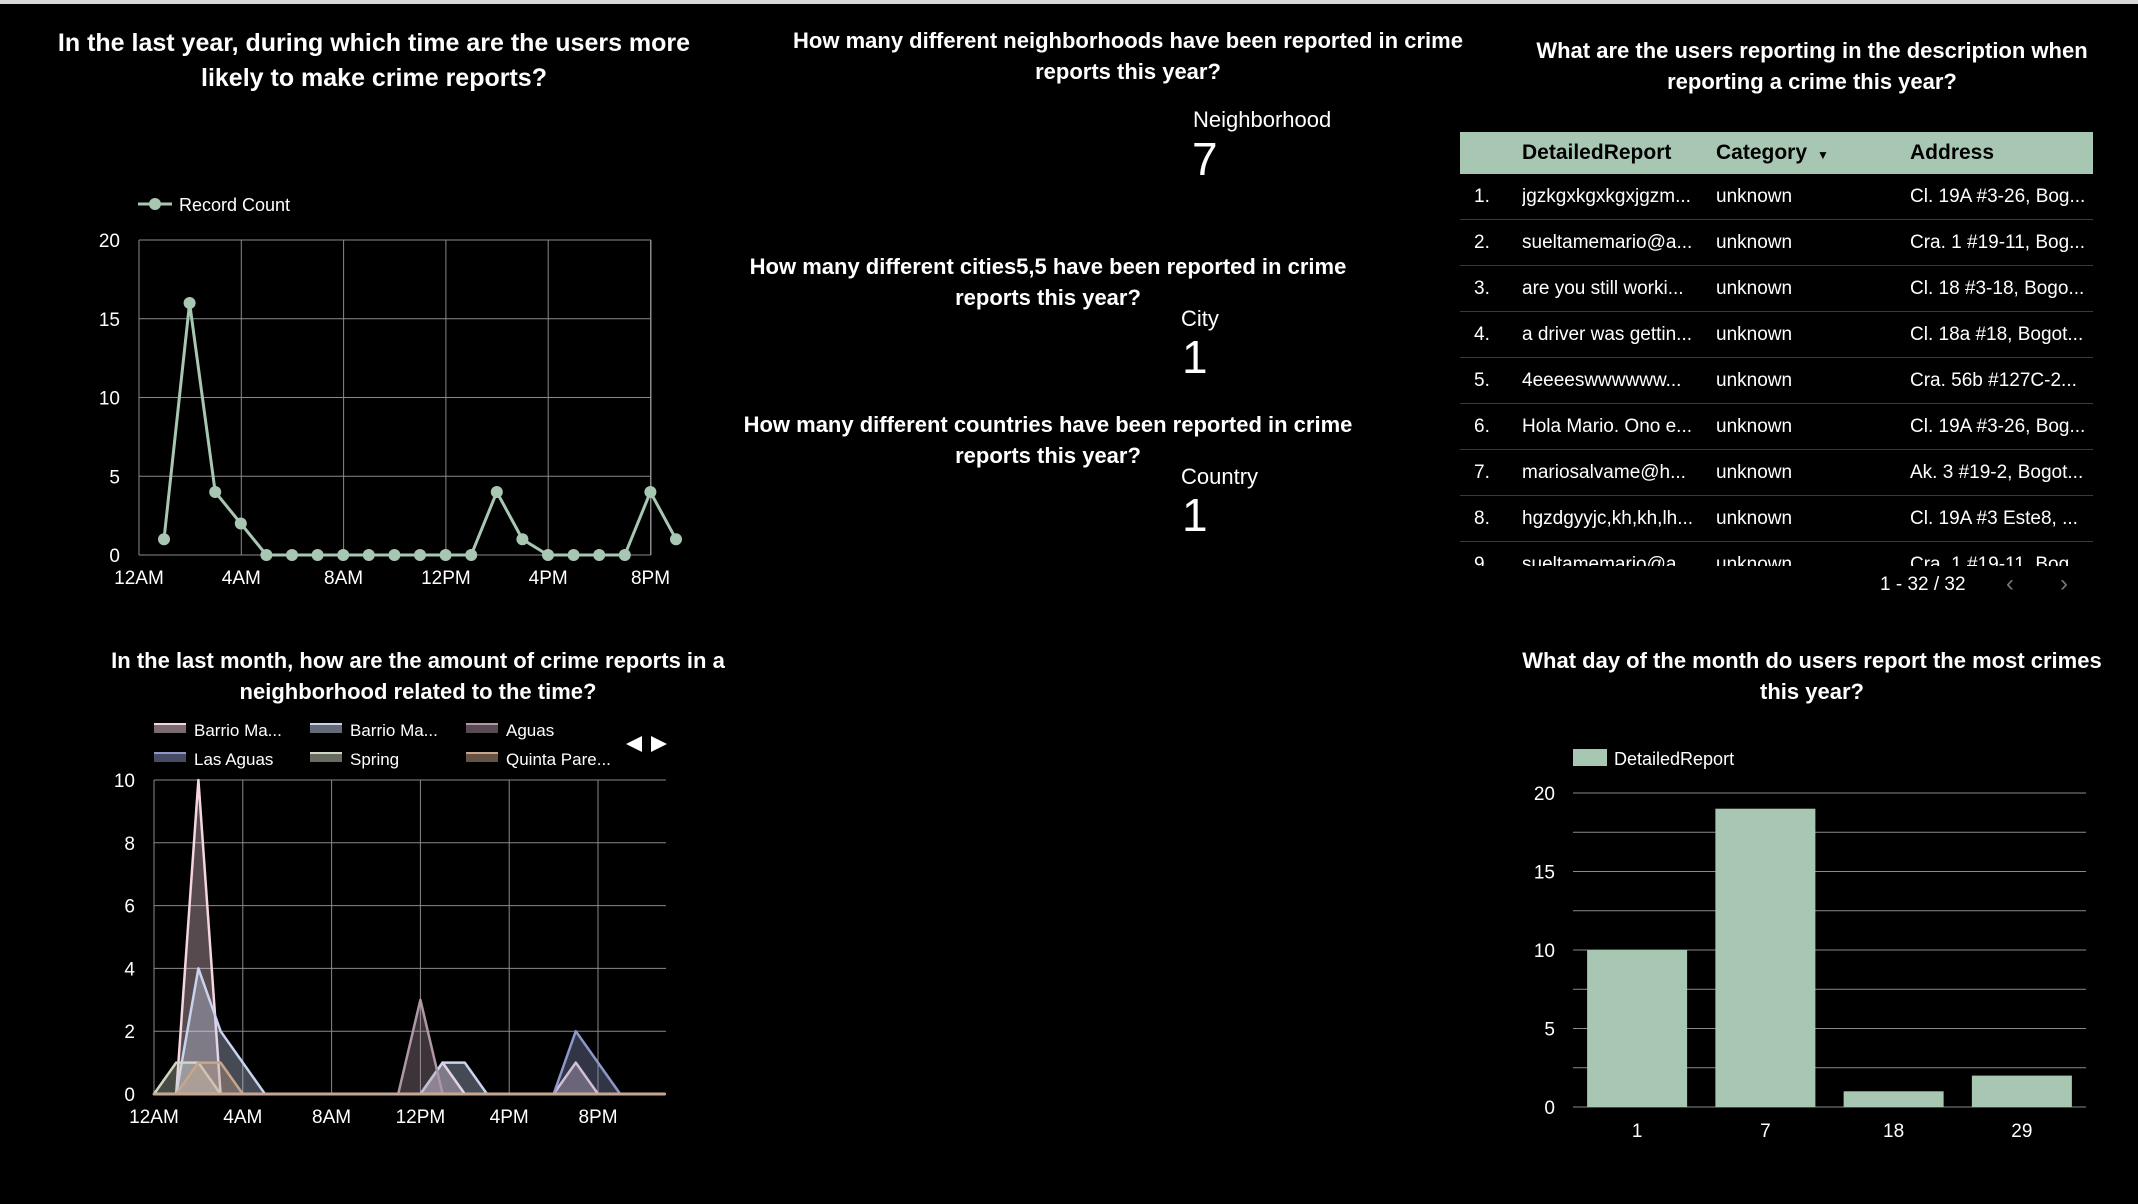  What do you see at coordinates (374, 759) in the screenshot?
I see `legend-label: Spring` at bounding box center [374, 759].